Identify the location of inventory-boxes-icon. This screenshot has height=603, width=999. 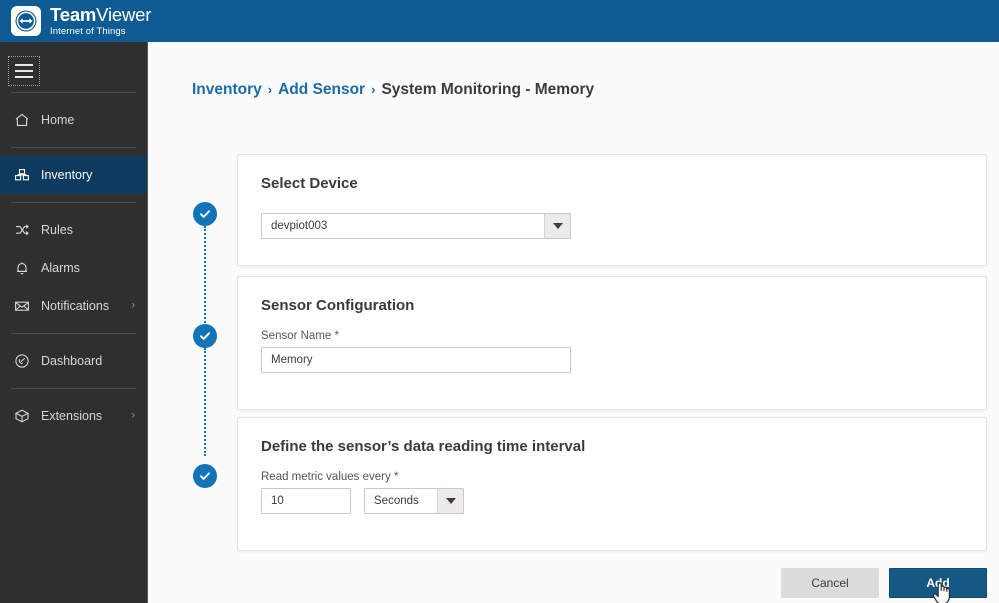
(22, 175).